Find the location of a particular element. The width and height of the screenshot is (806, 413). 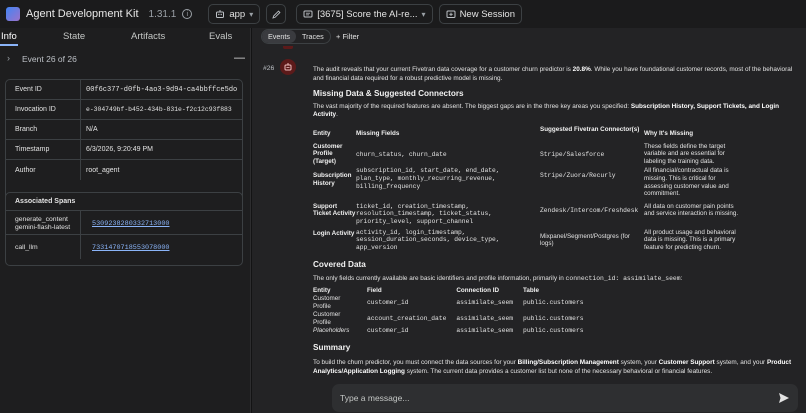

app-selector-label: app is located at coordinates (237, 14).